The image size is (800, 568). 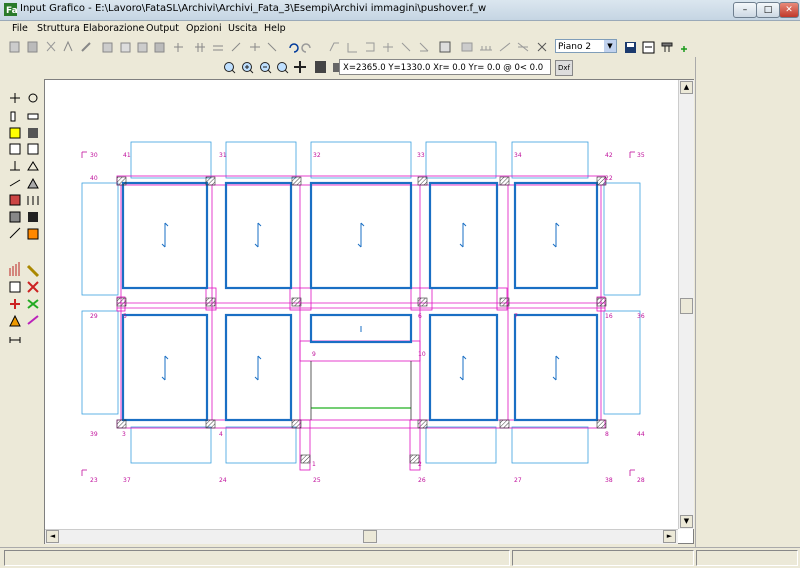 What do you see at coordinates (94, 480) in the screenshot?
I see `node-label: 23` at bounding box center [94, 480].